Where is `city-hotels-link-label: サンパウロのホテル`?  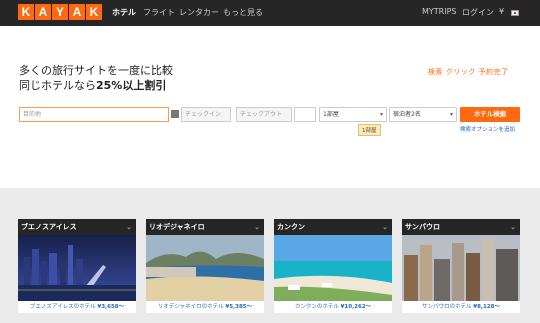 city-hotels-link-label: サンパウロのホテル is located at coordinates (447, 307).